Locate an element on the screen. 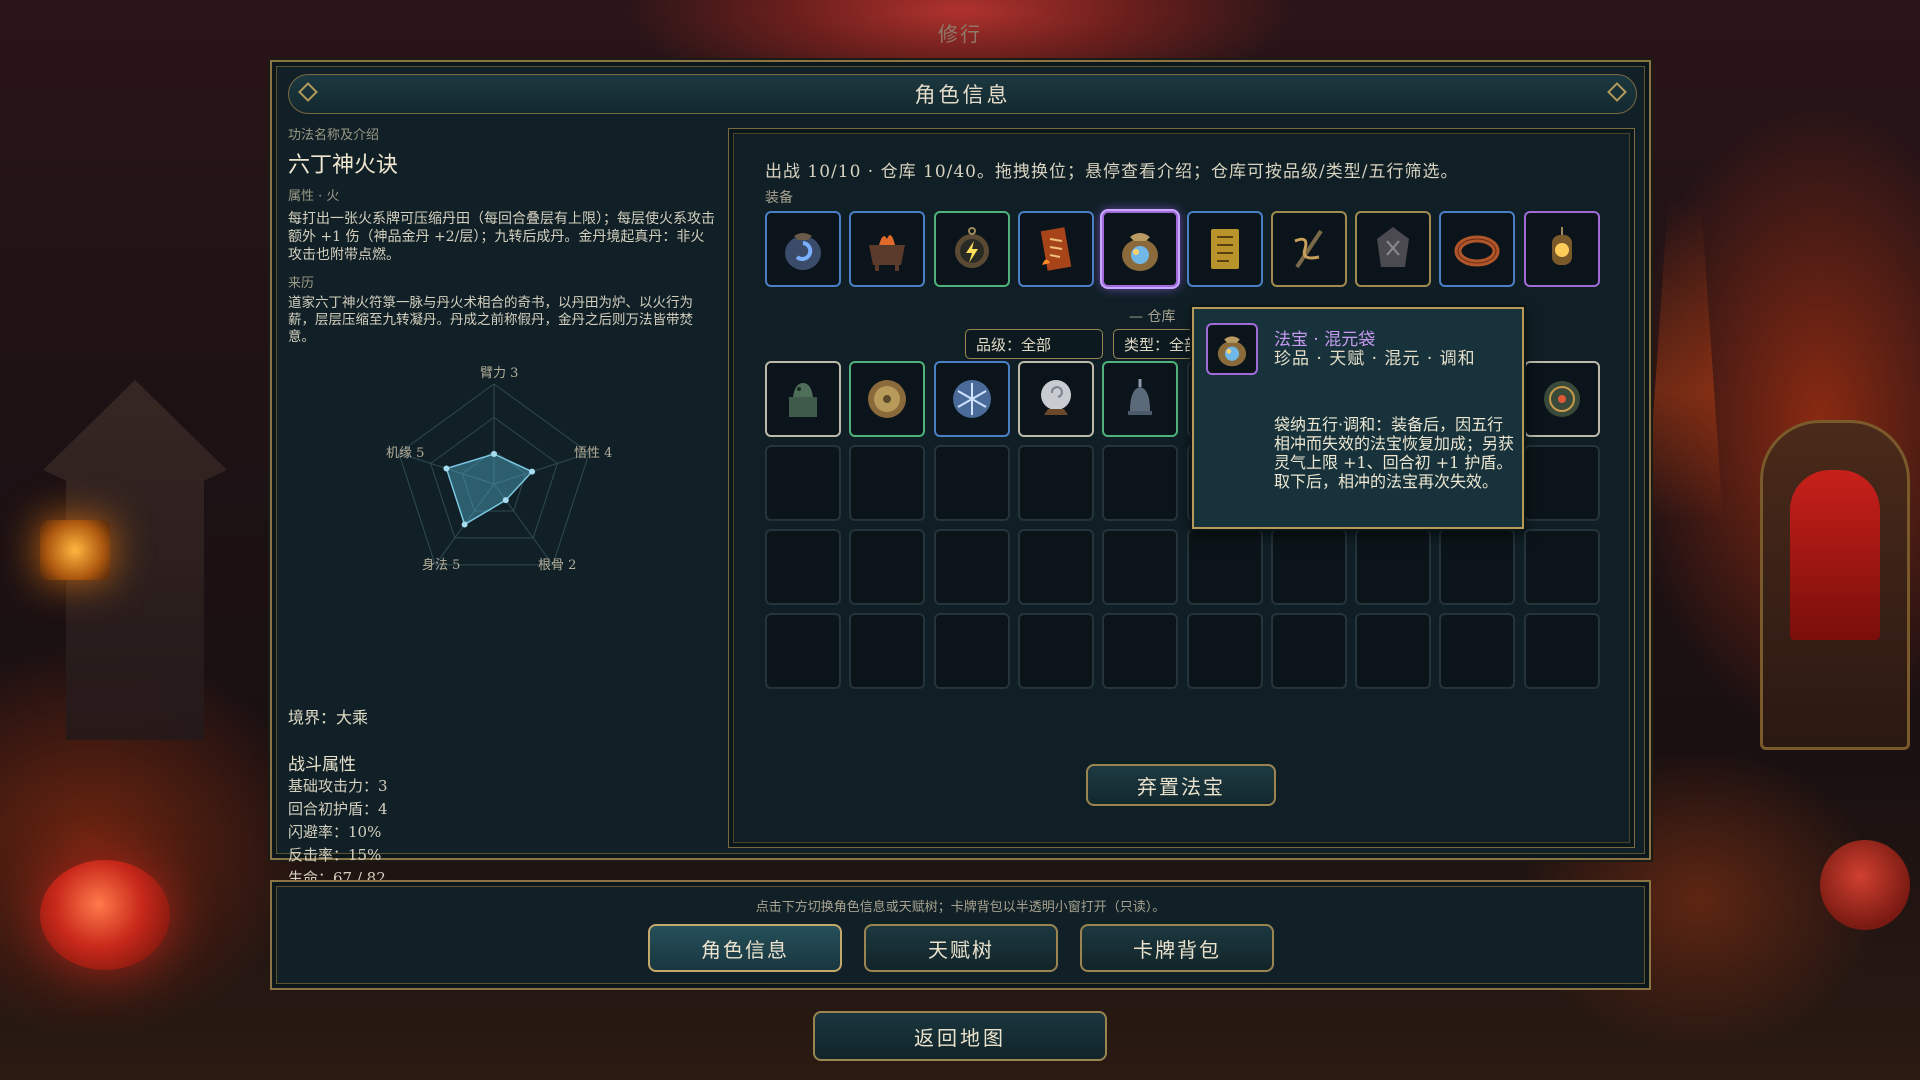 The width and height of the screenshot is (1920, 1080). radar-label-insight: 悟性 4 is located at coordinates (593, 453).